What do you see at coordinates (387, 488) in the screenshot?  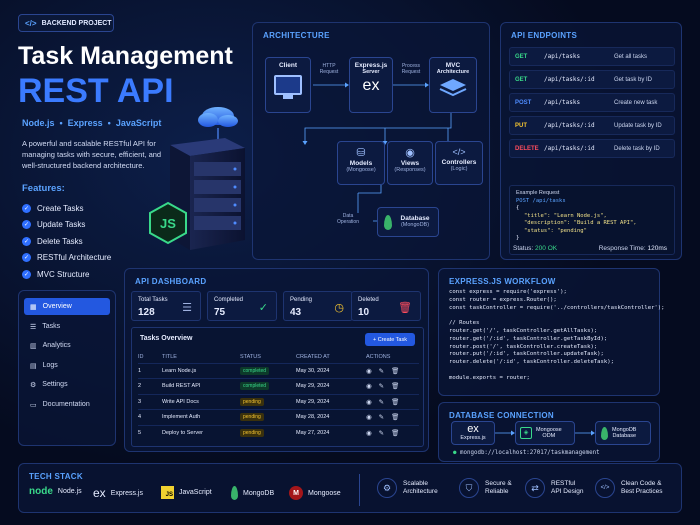 I see `gear-icon: ⚙` at bounding box center [387, 488].